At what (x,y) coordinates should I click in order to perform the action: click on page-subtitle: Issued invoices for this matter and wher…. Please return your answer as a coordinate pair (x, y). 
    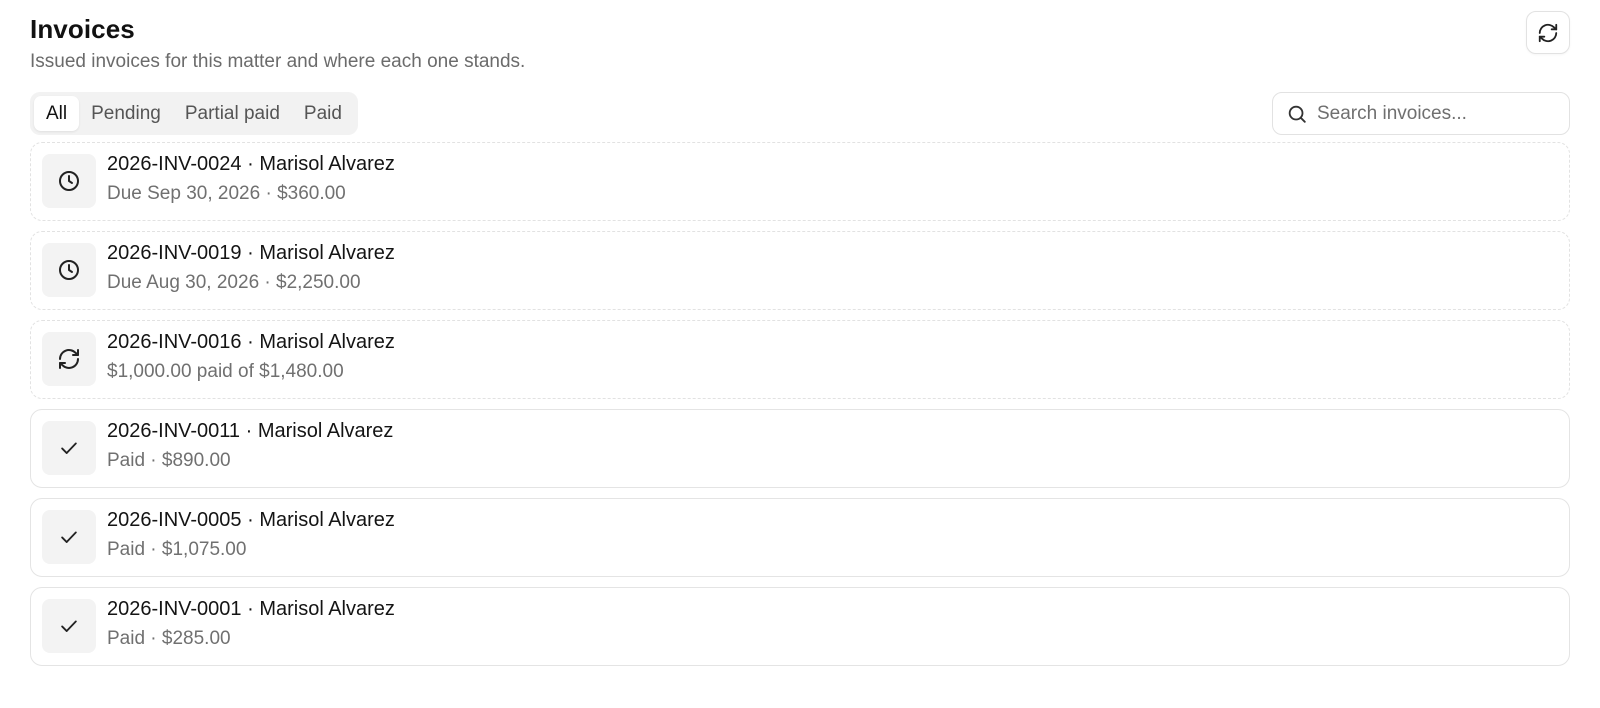
    Looking at the image, I should click on (278, 61).